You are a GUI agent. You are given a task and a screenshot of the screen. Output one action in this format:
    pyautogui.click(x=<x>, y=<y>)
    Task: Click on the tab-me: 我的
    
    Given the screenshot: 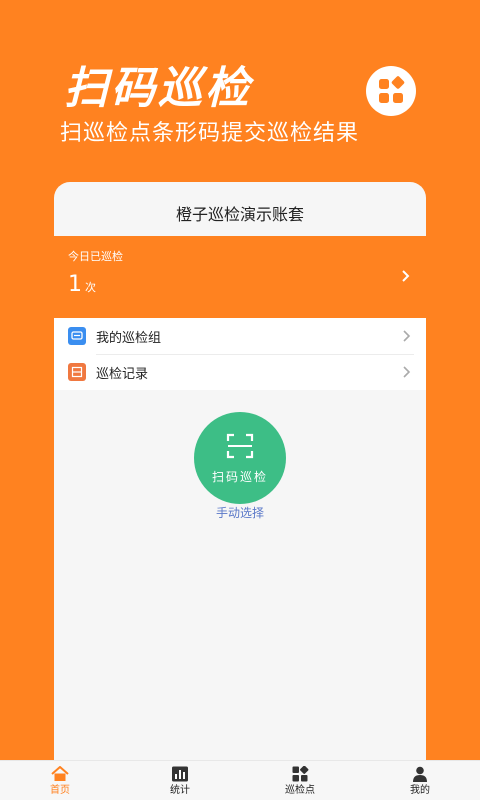 What is the action you would take?
    pyautogui.click(x=420, y=780)
    